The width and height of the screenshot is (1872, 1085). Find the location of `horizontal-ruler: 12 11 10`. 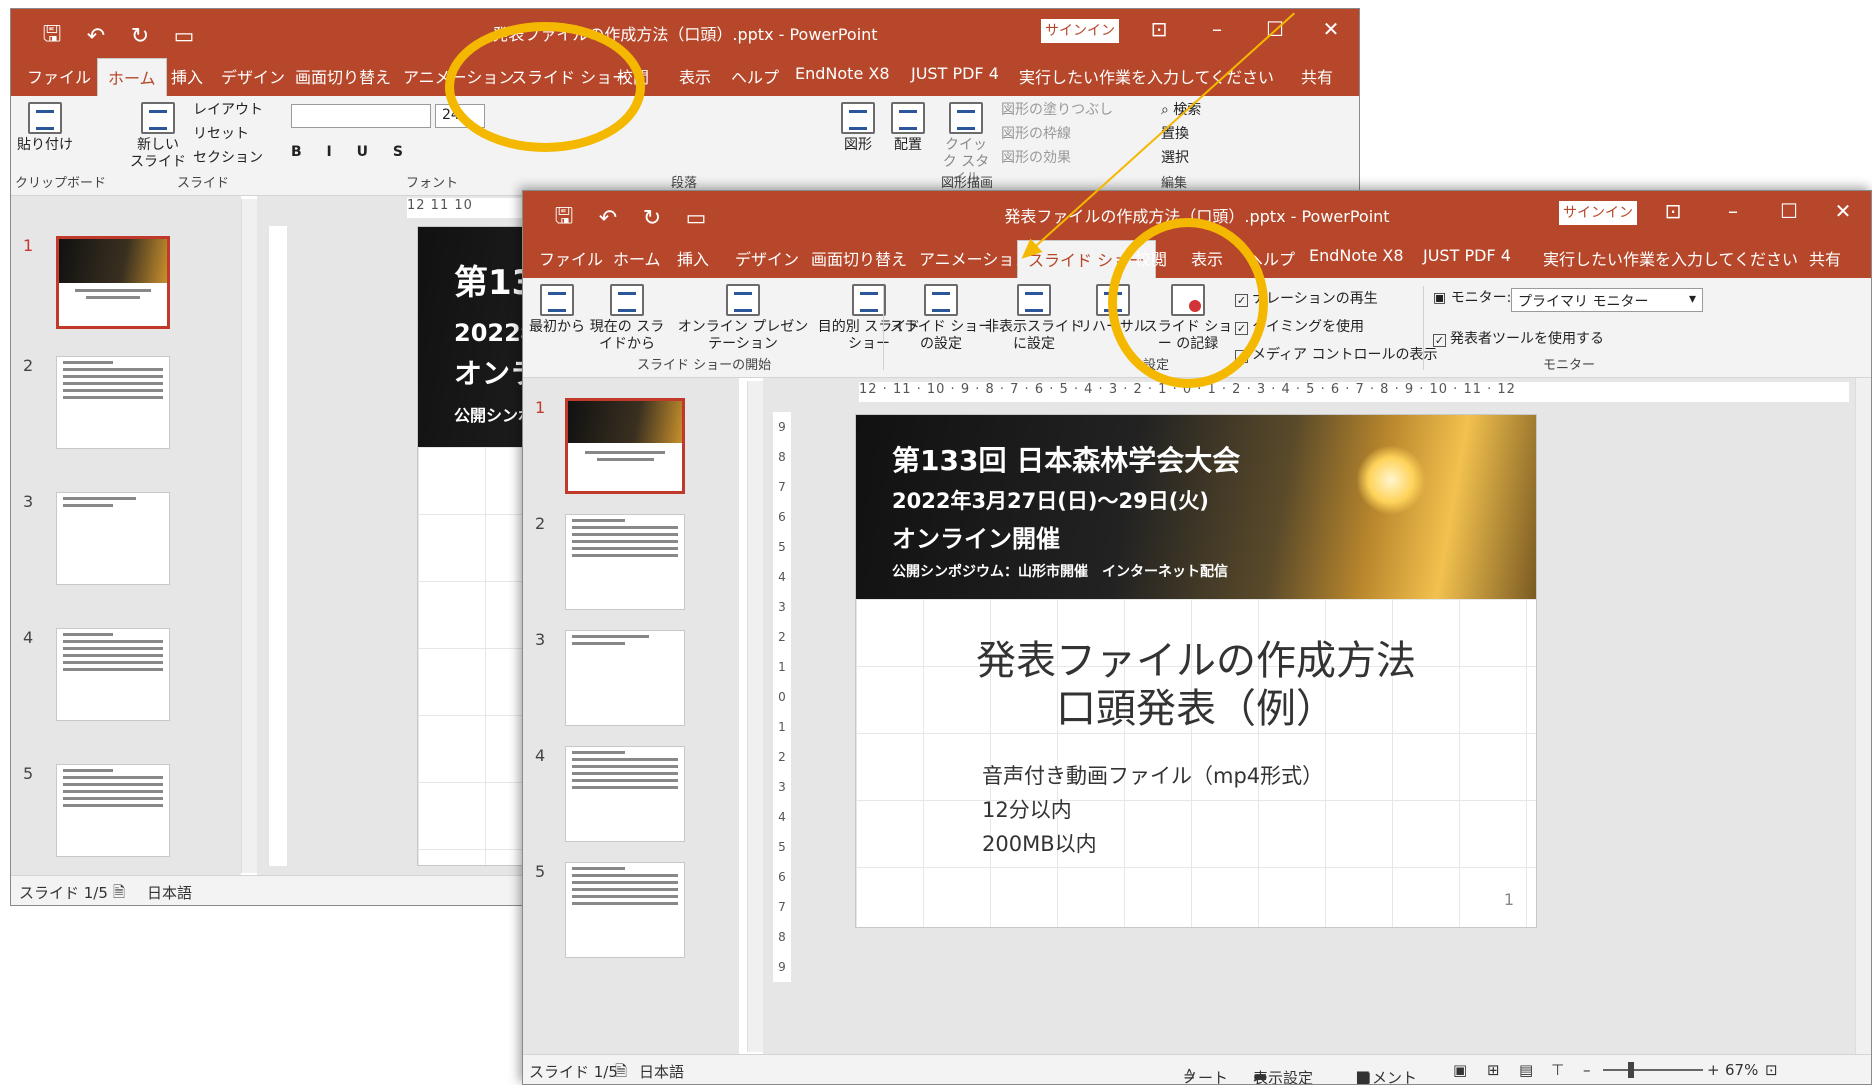

horizontal-ruler: 12 11 10 is located at coordinates (467, 208).